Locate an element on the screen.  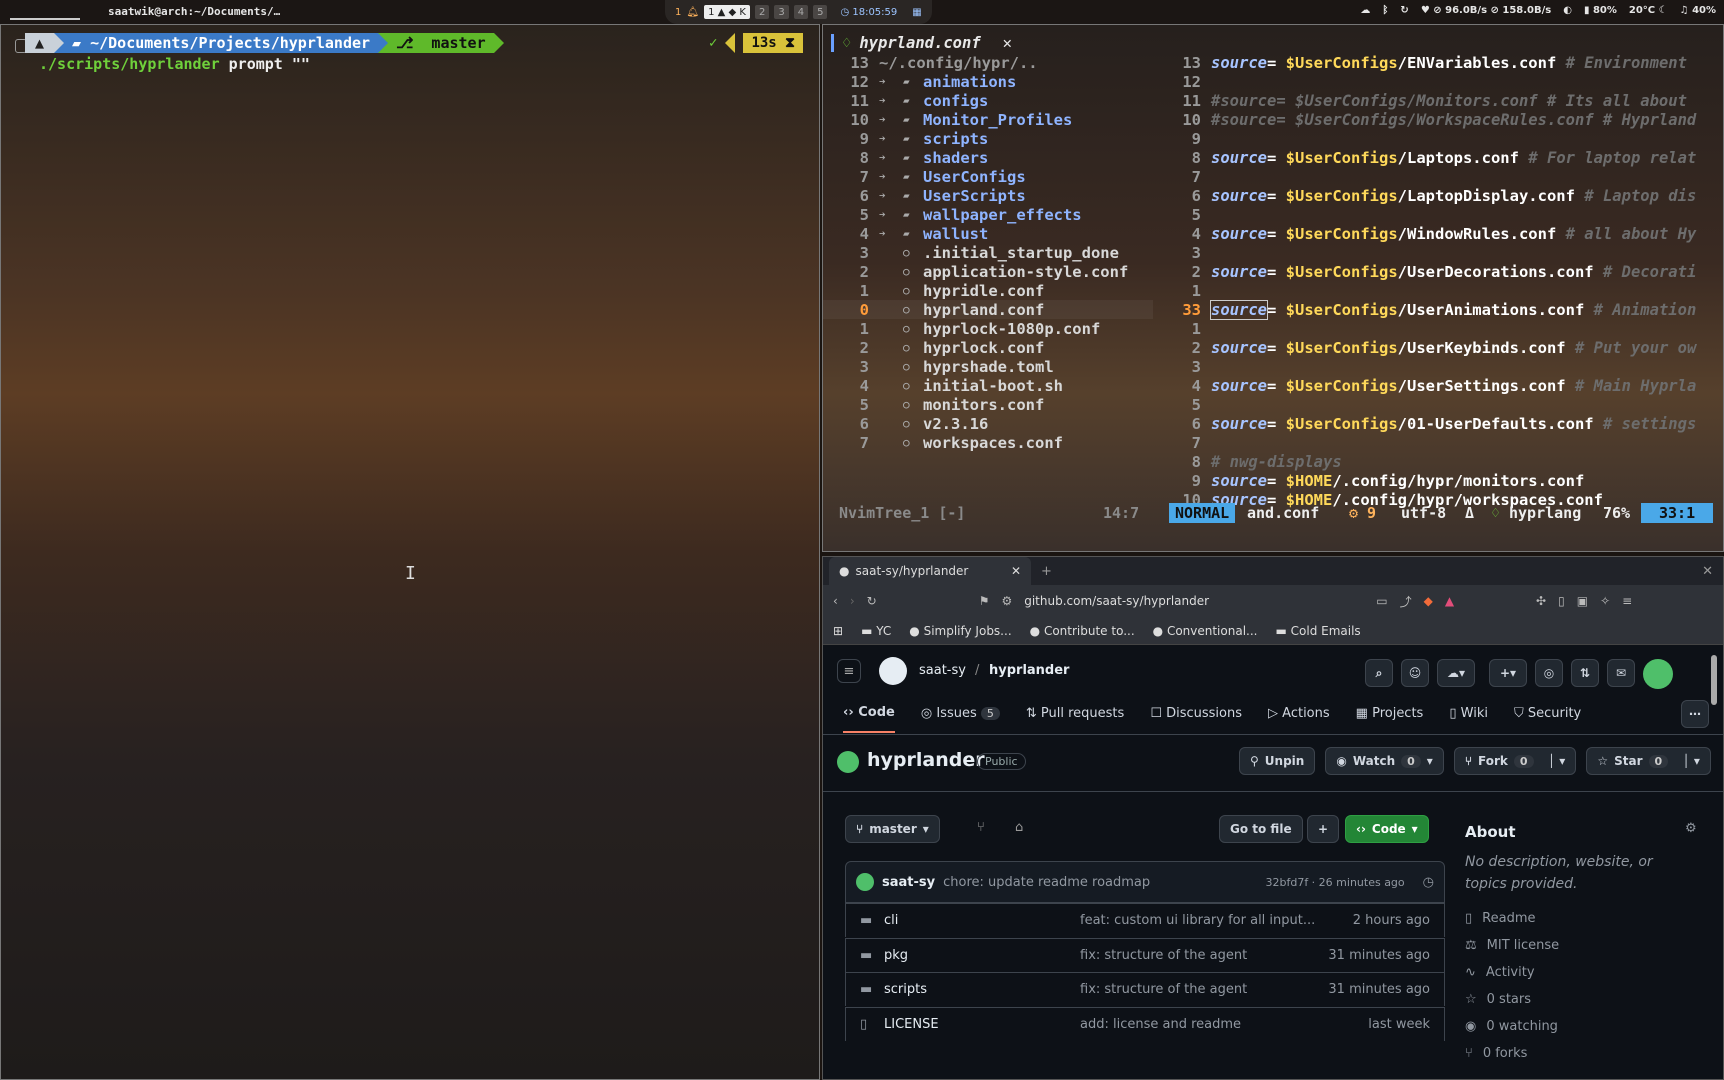
about-item: ∿ Activity is located at coordinates (1500, 972).